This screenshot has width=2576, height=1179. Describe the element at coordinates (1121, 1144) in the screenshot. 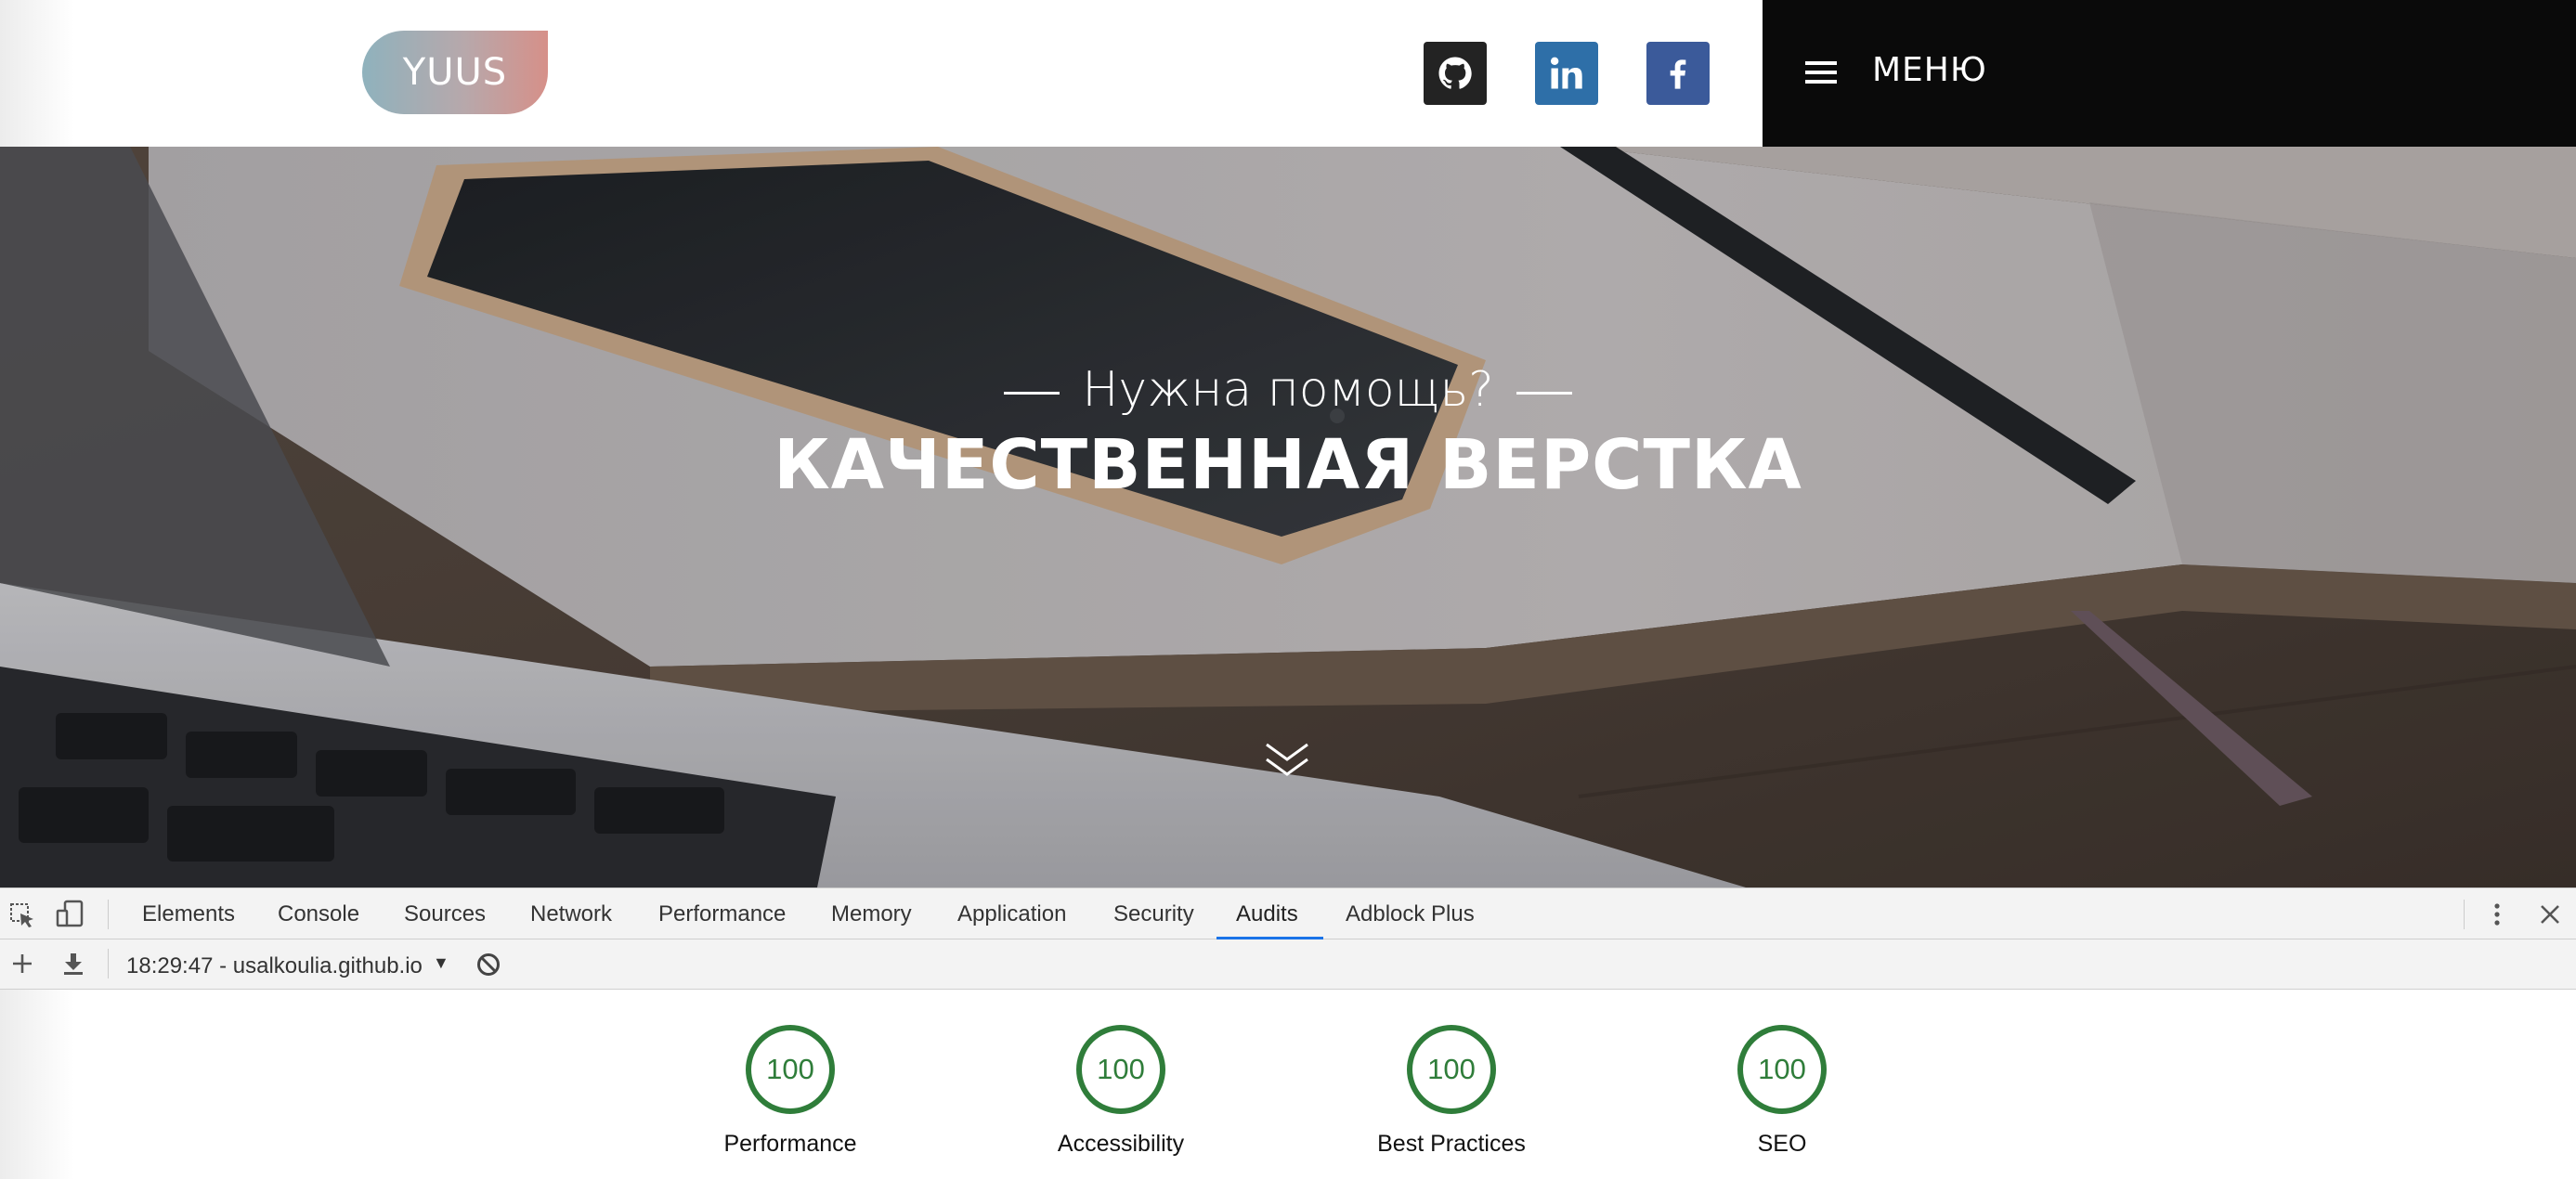

I see `accessibility-score-label: Accessibility` at that location.